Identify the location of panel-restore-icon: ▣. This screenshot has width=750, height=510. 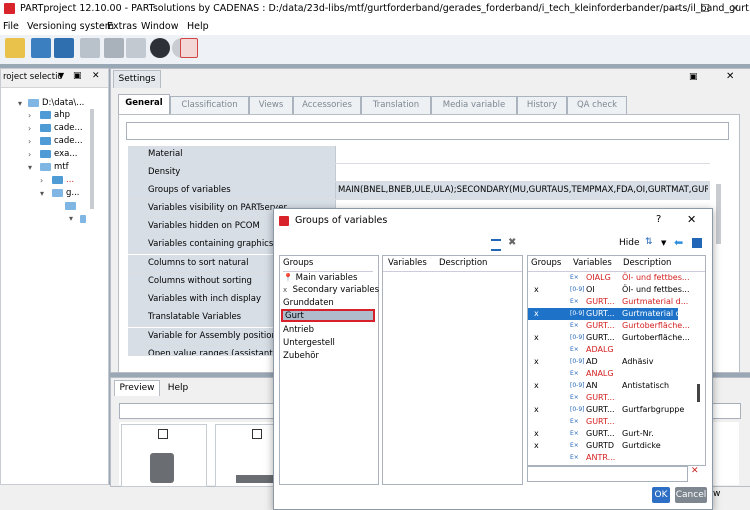
(77, 76).